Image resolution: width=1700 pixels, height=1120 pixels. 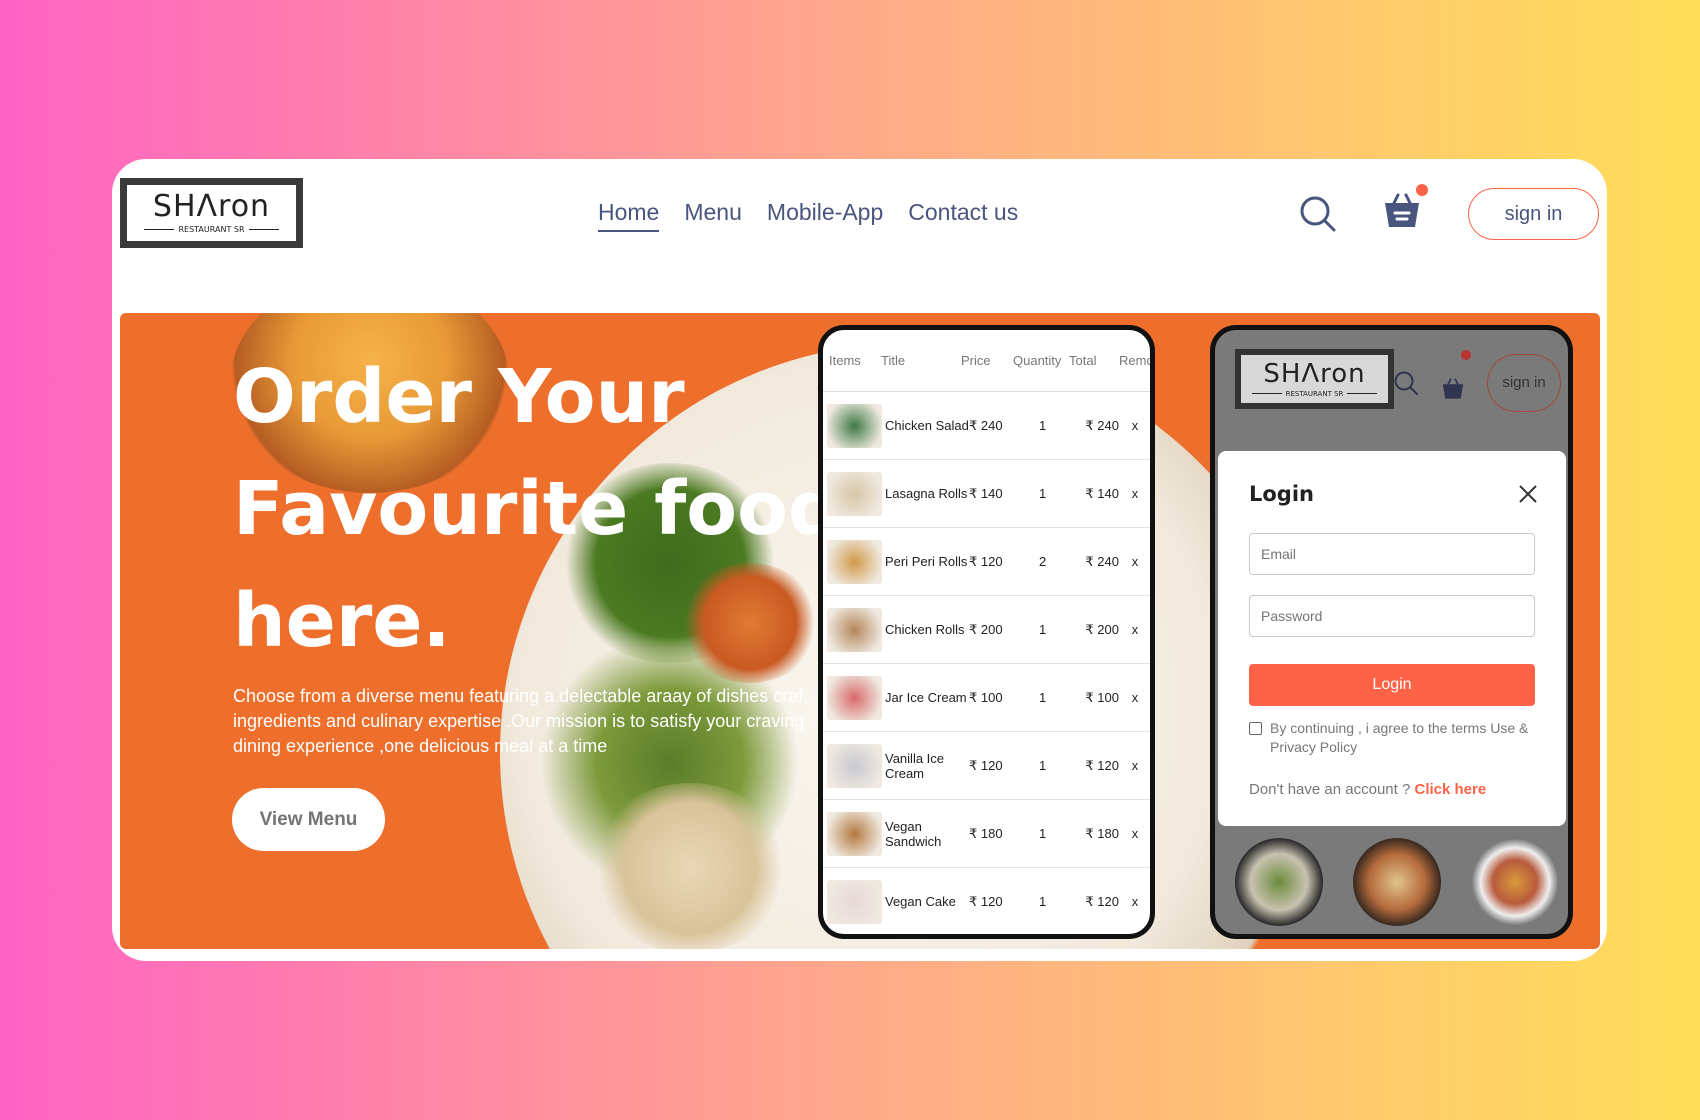 I want to click on item-price: ₹ 100, so click(x=986, y=697).